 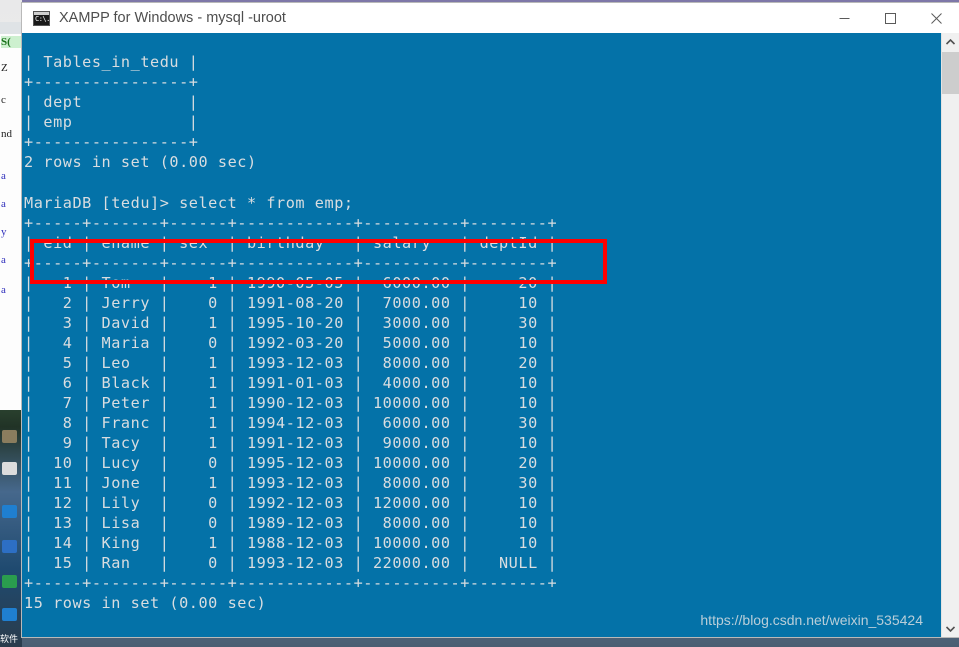 What do you see at coordinates (9, 546) in the screenshot?
I see `desktop-icon-visual-studio` at bounding box center [9, 546].